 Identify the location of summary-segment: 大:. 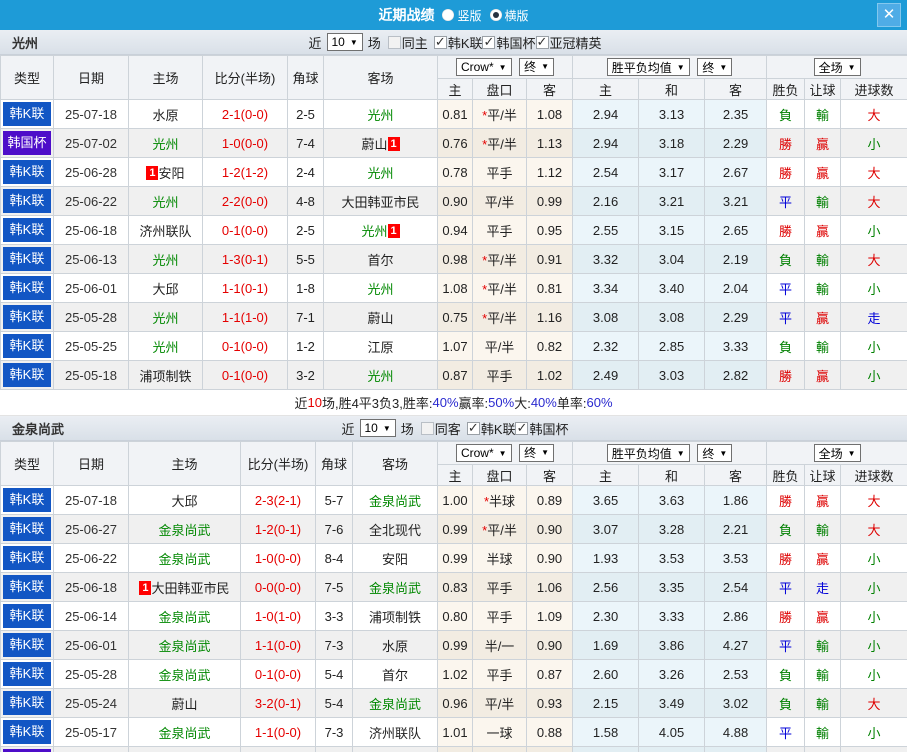
(522, 403).